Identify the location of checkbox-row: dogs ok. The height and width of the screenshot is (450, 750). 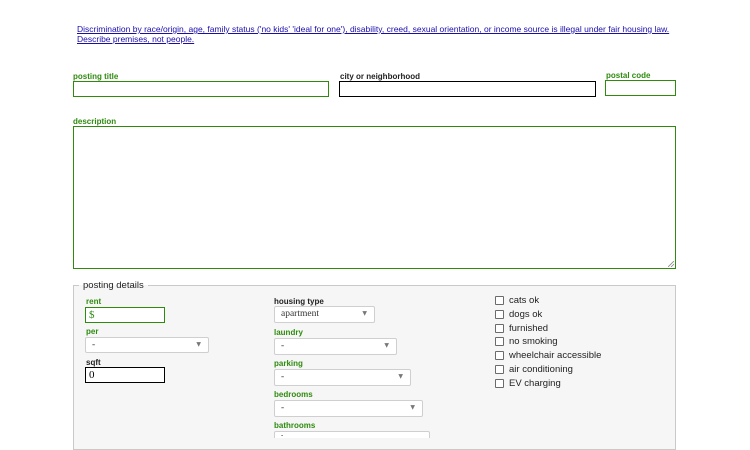
(518, 314).